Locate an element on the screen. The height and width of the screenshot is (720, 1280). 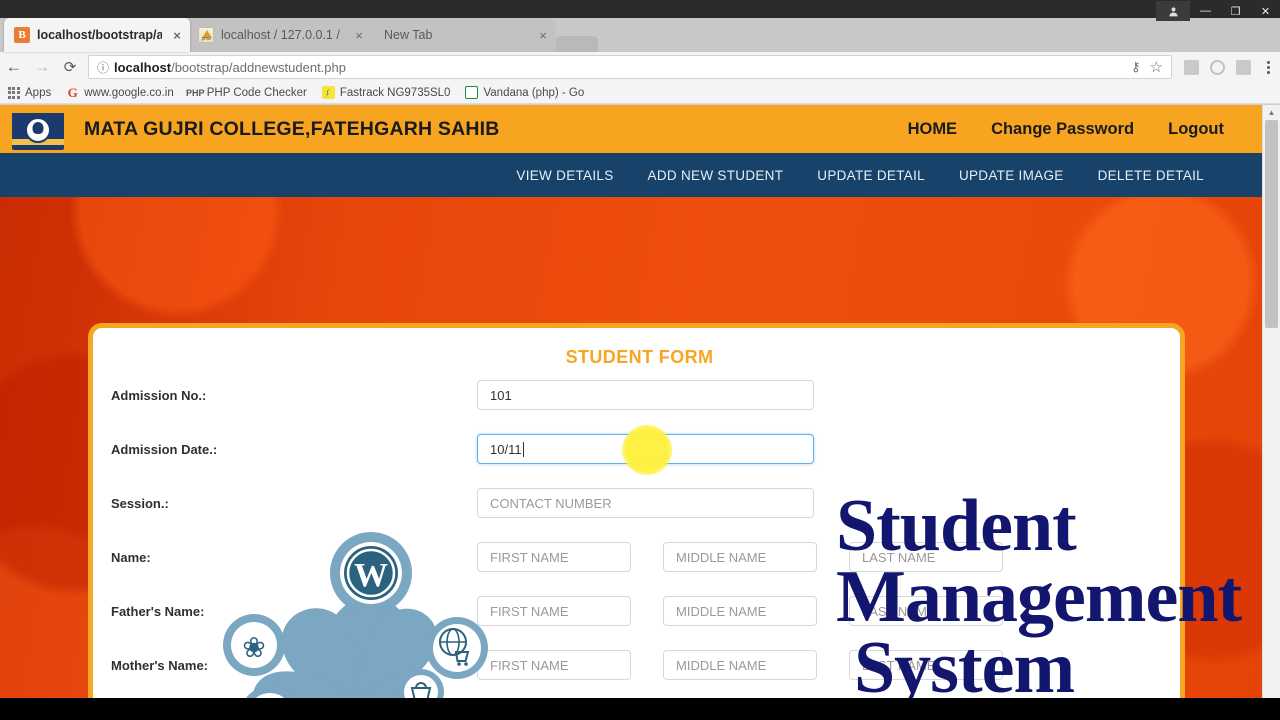
forward-button: → is located at coordinates (42, 66).